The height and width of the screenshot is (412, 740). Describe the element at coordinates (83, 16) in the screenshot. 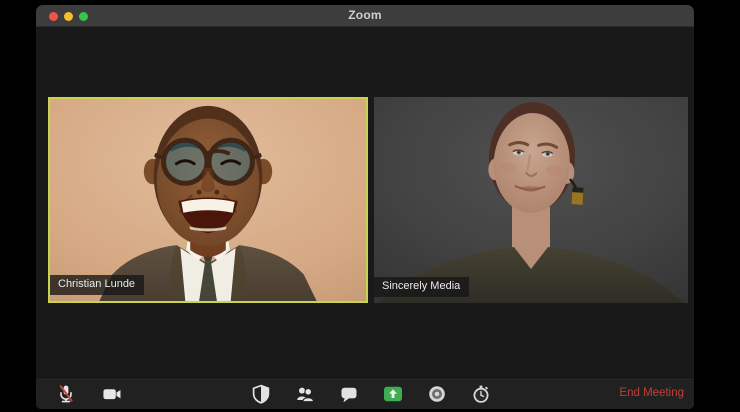

I see `maximize-button` at that location.